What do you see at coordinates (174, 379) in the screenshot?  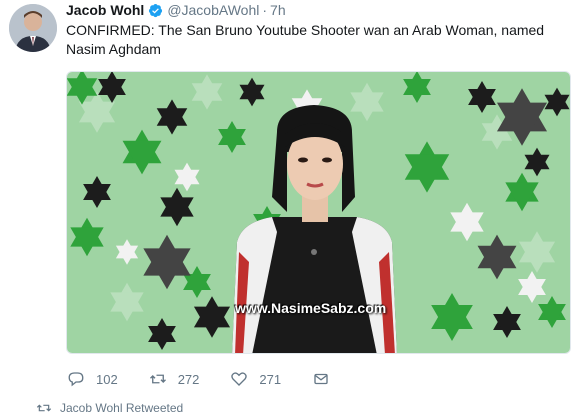 I see `retweet-button: 272` at bounding box center [174, 379].